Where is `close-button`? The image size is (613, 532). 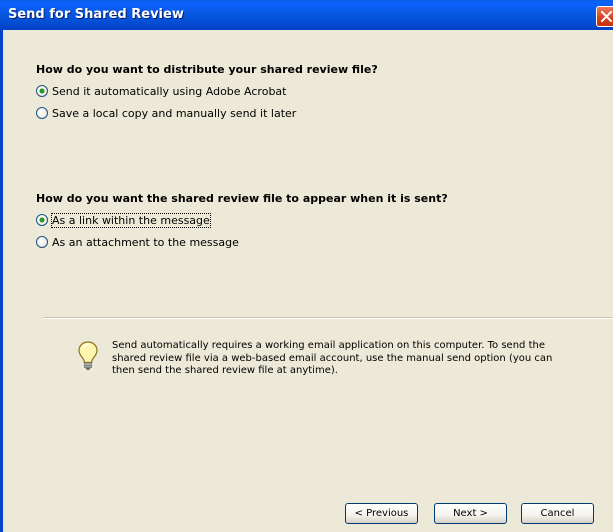
close-button is located at coordinates (604, 16).